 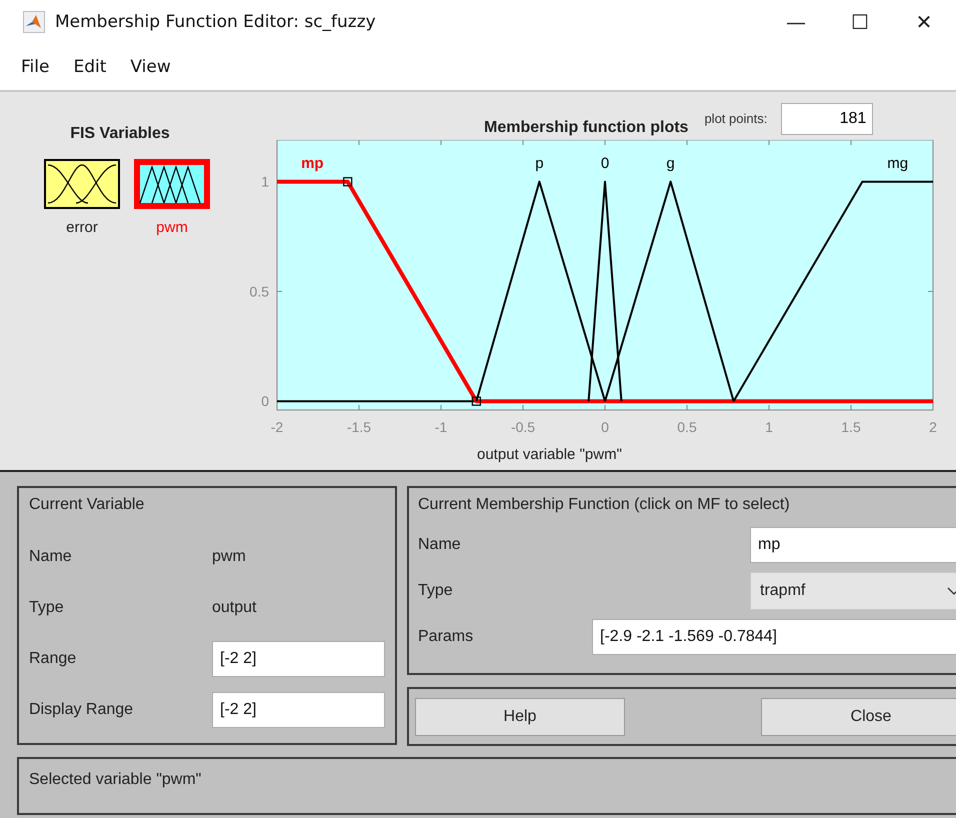 I want to click on x-tick-label: 1, so click(x=769, y=427).